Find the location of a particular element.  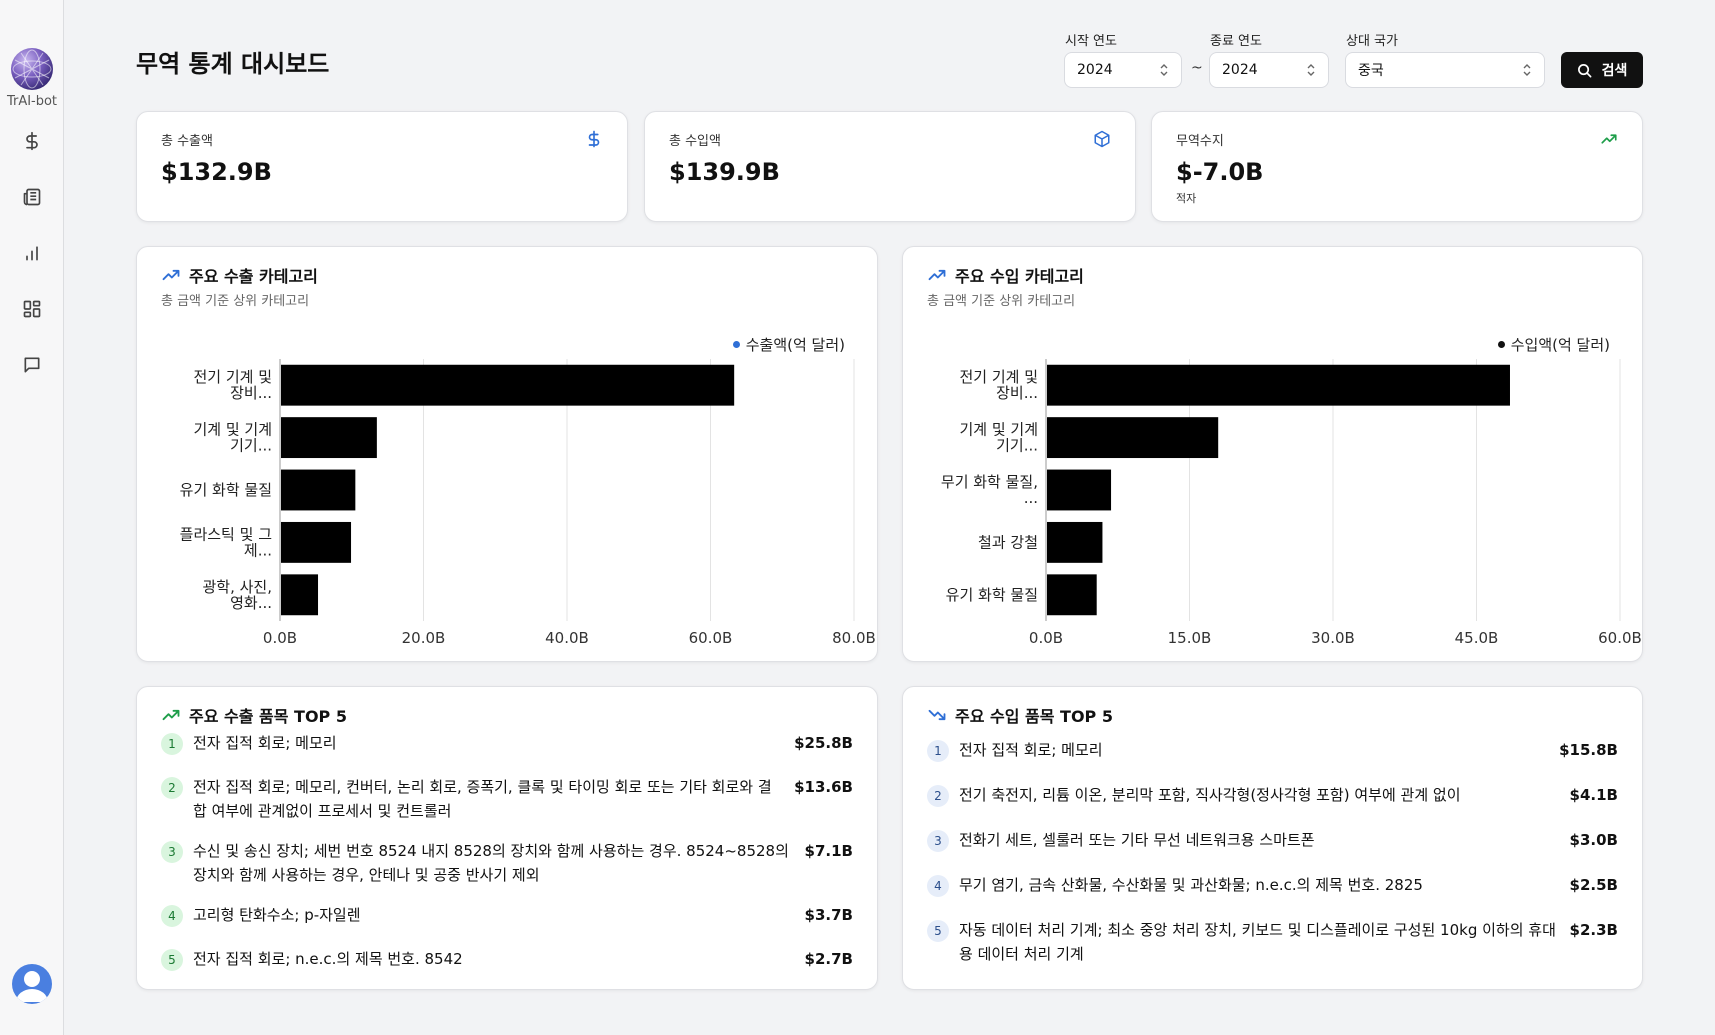

export-chart-tick-label: 0.0B is located at coordinates (280, 638).